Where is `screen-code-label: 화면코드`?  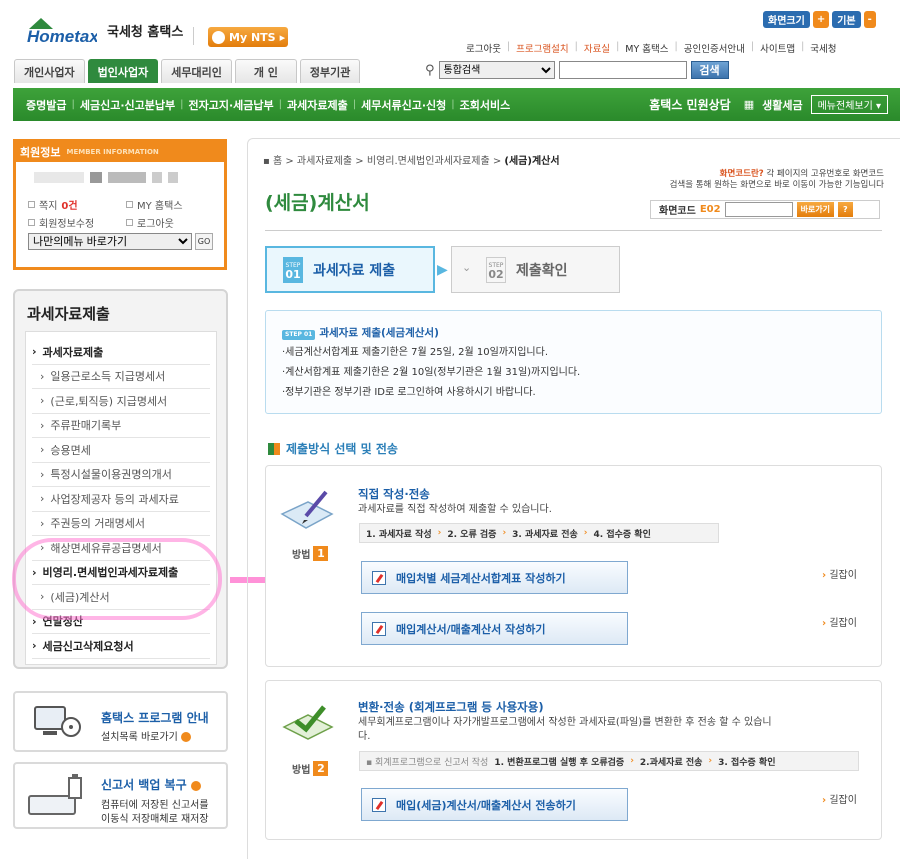 screen-code-label: 화면코드 is located at coordinates (677, 211).